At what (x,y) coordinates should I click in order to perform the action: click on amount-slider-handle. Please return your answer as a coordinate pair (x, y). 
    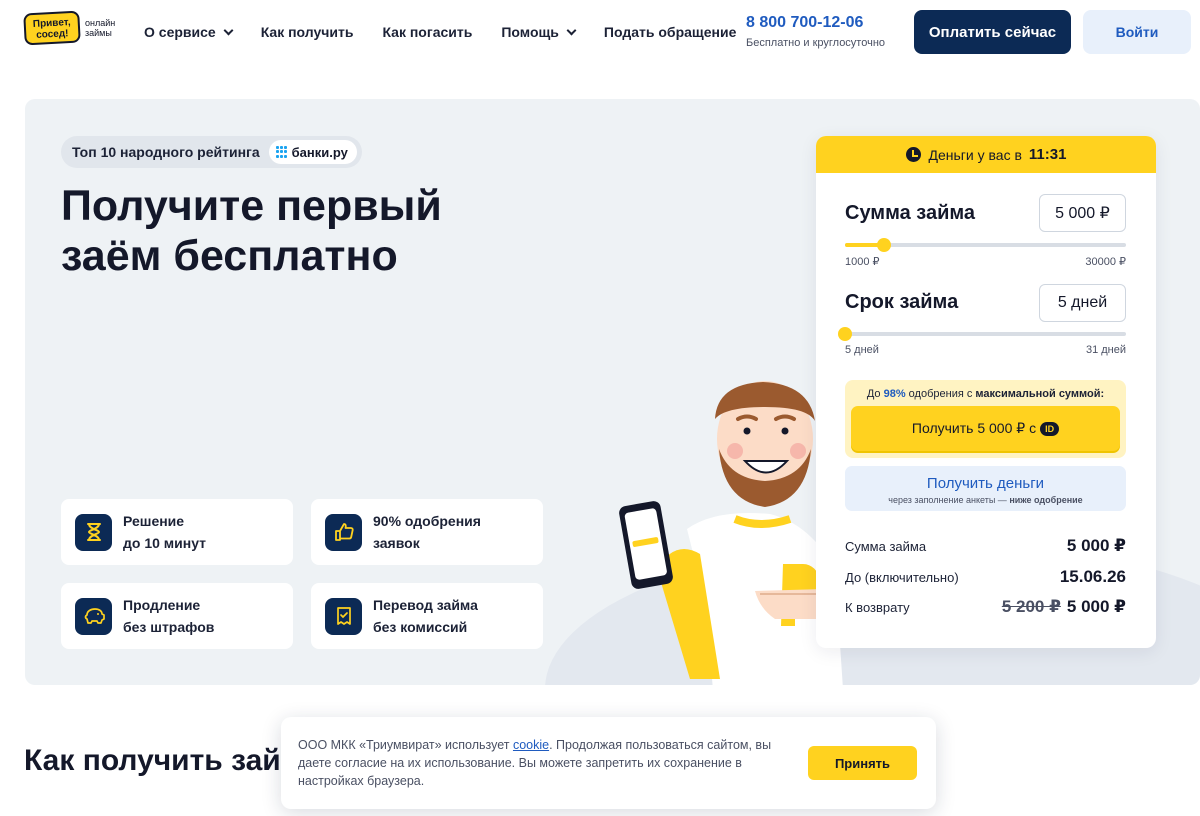
    Looking at the image, I should click on (884, 245).